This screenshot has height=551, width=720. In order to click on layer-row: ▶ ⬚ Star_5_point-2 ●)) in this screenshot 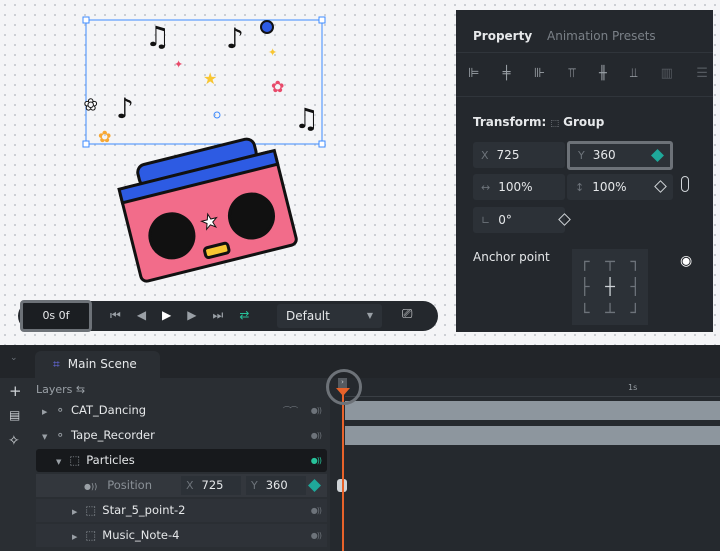, I will do `click(181, 510)`.